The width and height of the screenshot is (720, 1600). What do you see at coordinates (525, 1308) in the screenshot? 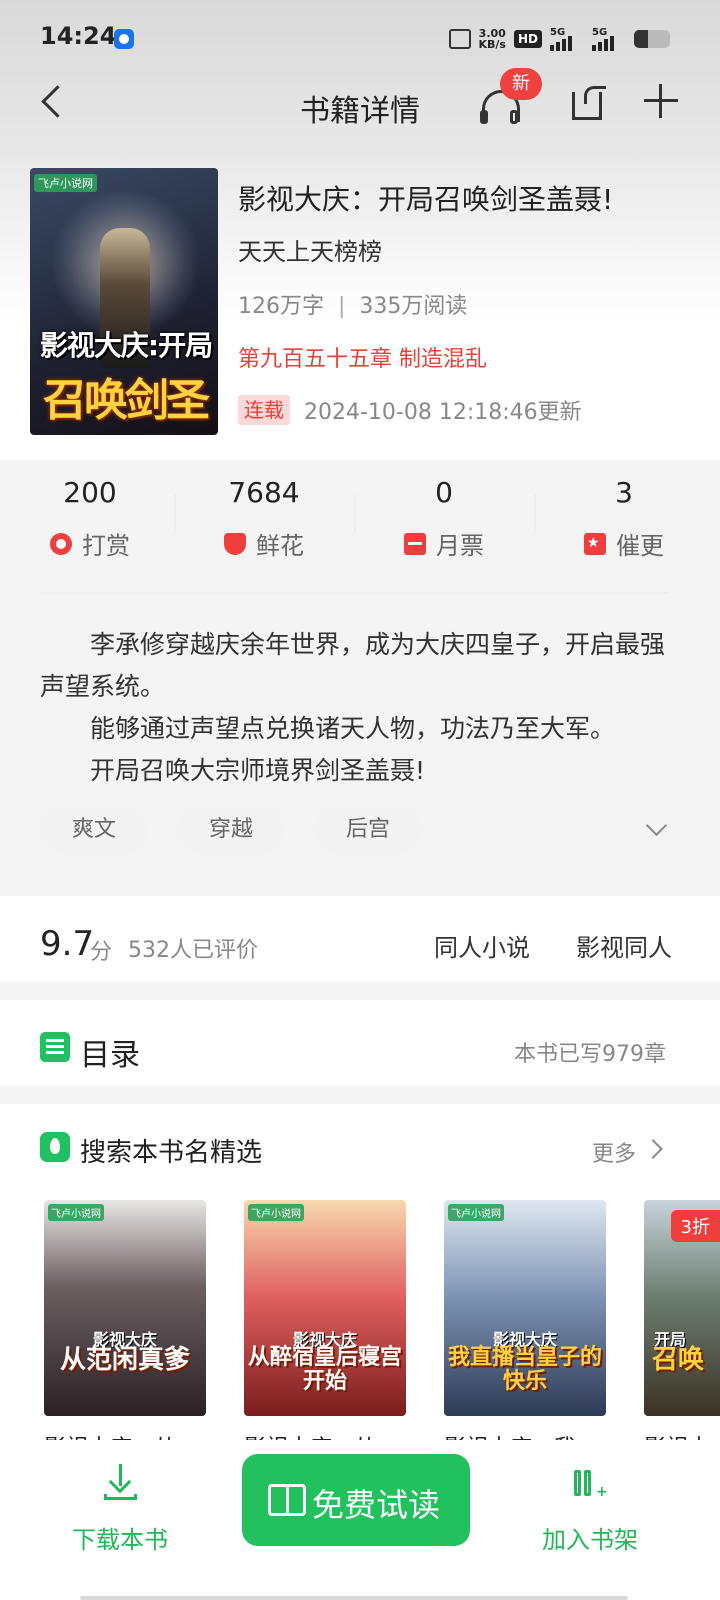
I see `recommended-book-cover: 飞卢小说网 影视大庆 我直播当皇子的快乐` at bounding box center [525, 1308].